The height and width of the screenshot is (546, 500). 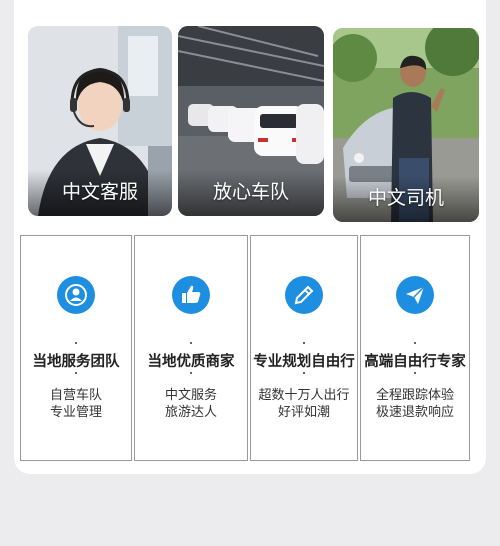 What do you see at coordinates (100, 121) in the screenshot?
I see `customer-service-photo: 中文客服` at bounding box center [100, 121].